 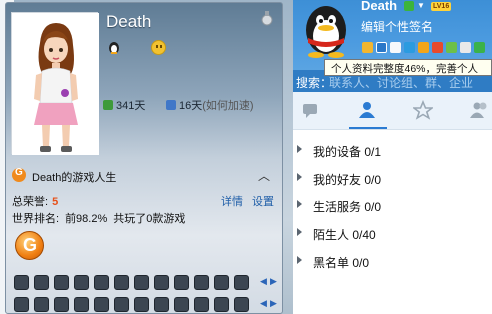 I want to click on search-input: 联系人、讨论组、群、企业, so click(x=401, y=82).